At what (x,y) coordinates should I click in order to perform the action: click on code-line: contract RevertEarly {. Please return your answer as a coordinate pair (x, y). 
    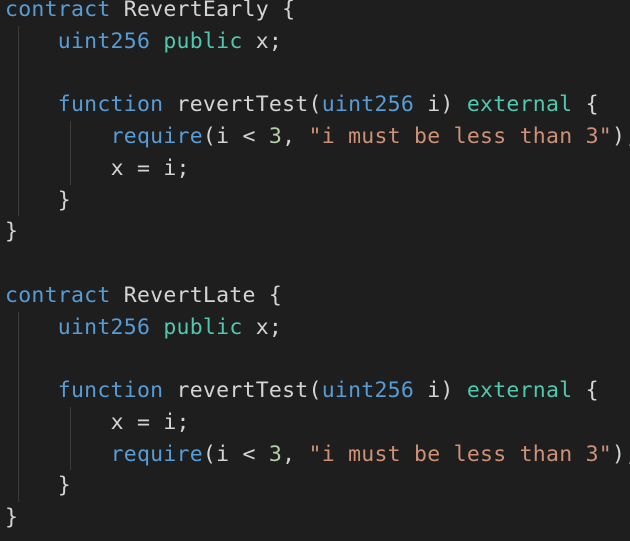
    Looking at the image, I should click on (315, 13).